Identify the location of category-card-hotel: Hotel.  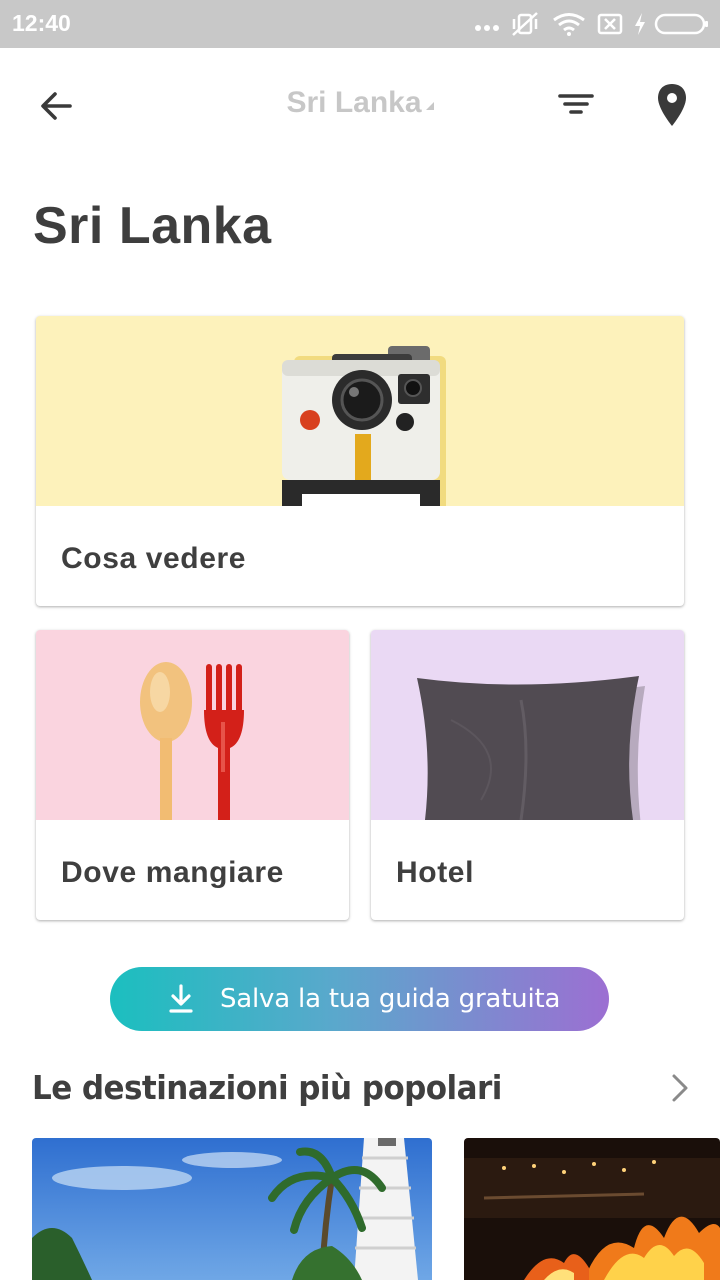
(527, 775).